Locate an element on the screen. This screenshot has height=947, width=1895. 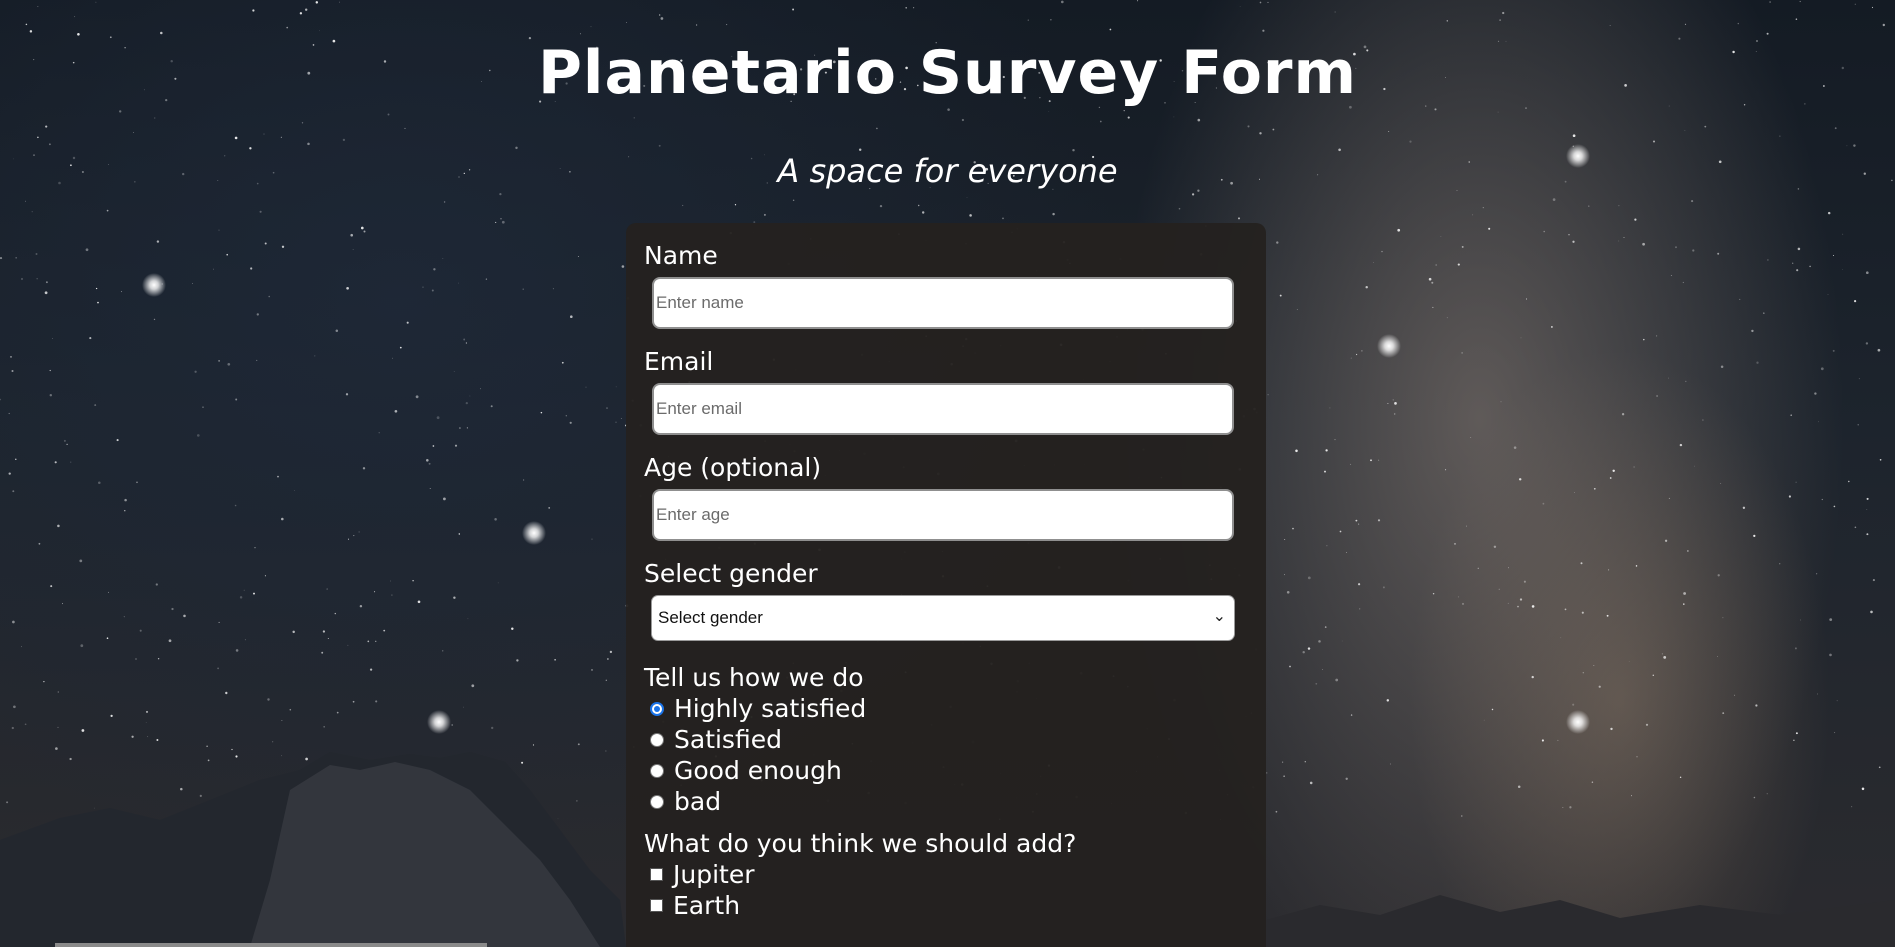
gender-select: Select gender ⌄ is located at coordinates (943, 618).